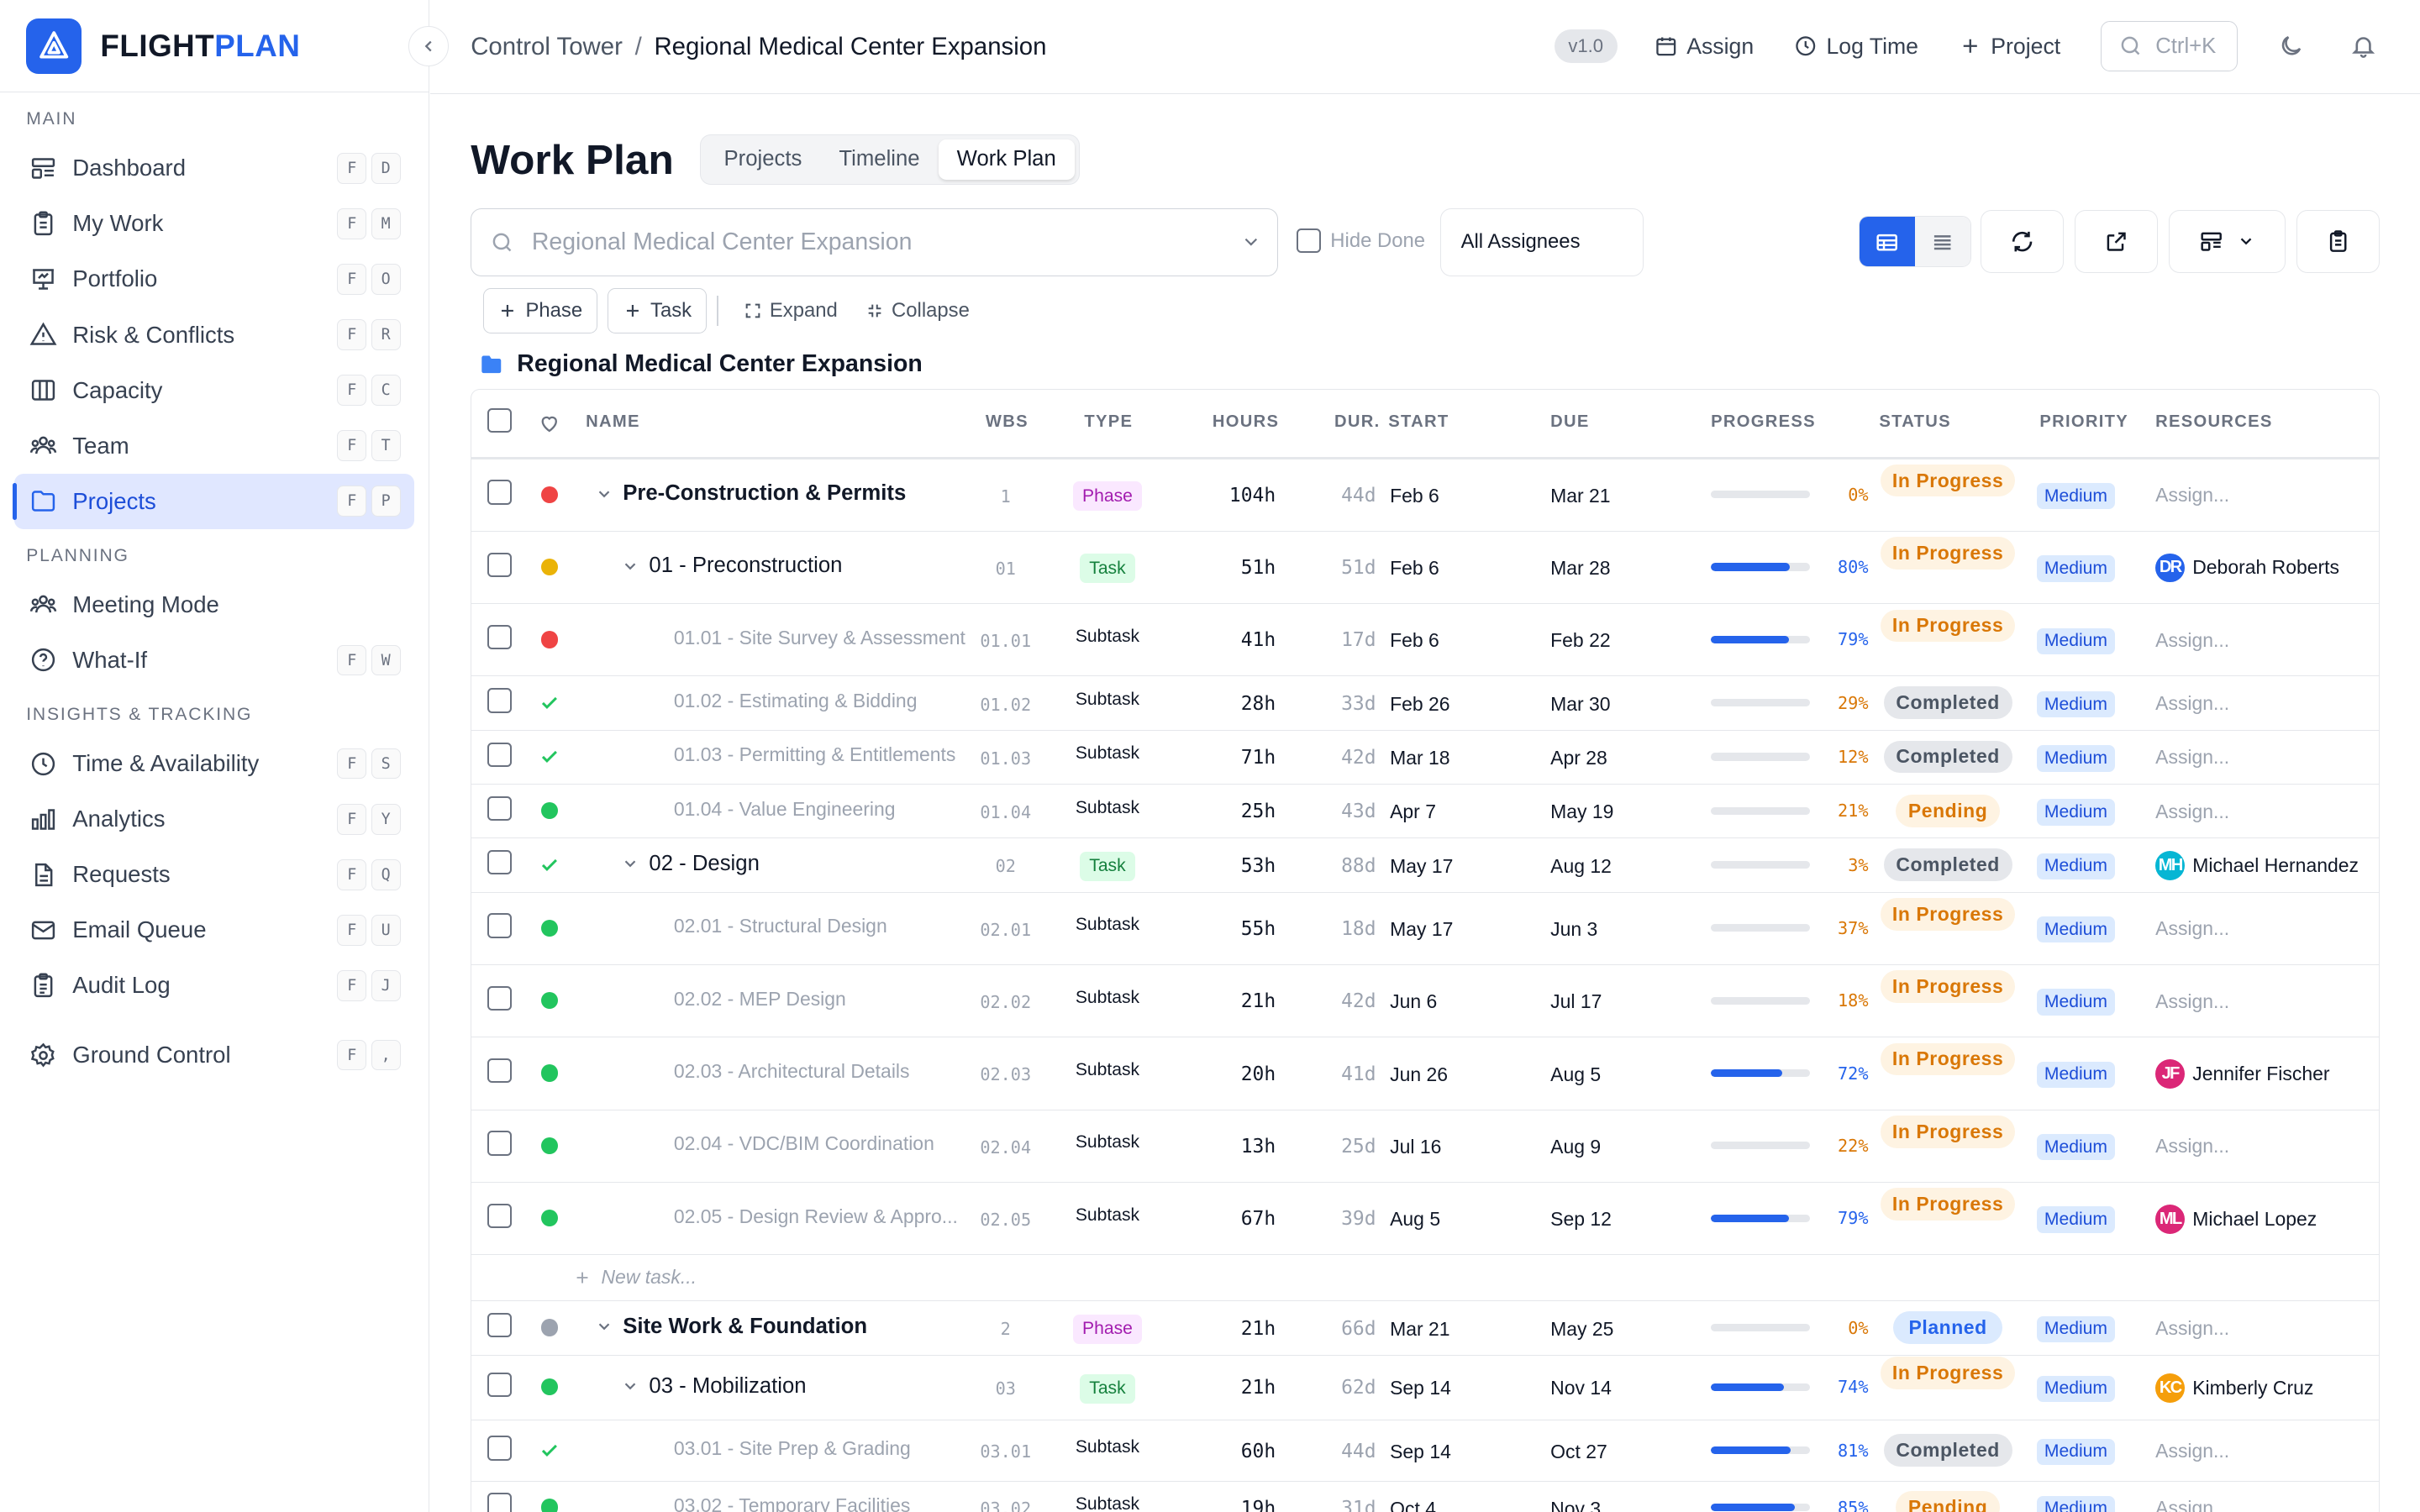 The height and width of the screenshot is (1512, 2420). What do you see at coordinates (1413, 812) in the screenshot?
I see `start-date: Apr 7` at bounding box center [1413, 812].